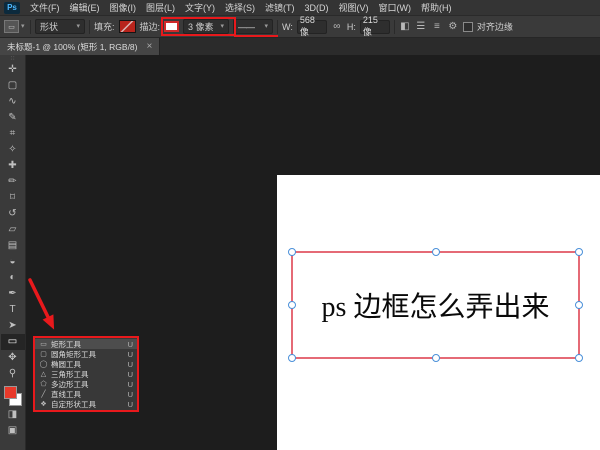 The width and height of the screenshot is (600, 450). What do you see at coordinates (12, 7) in the screenshot?
I see `photoshop-logo: Ps` at bounding box center [12, 7].